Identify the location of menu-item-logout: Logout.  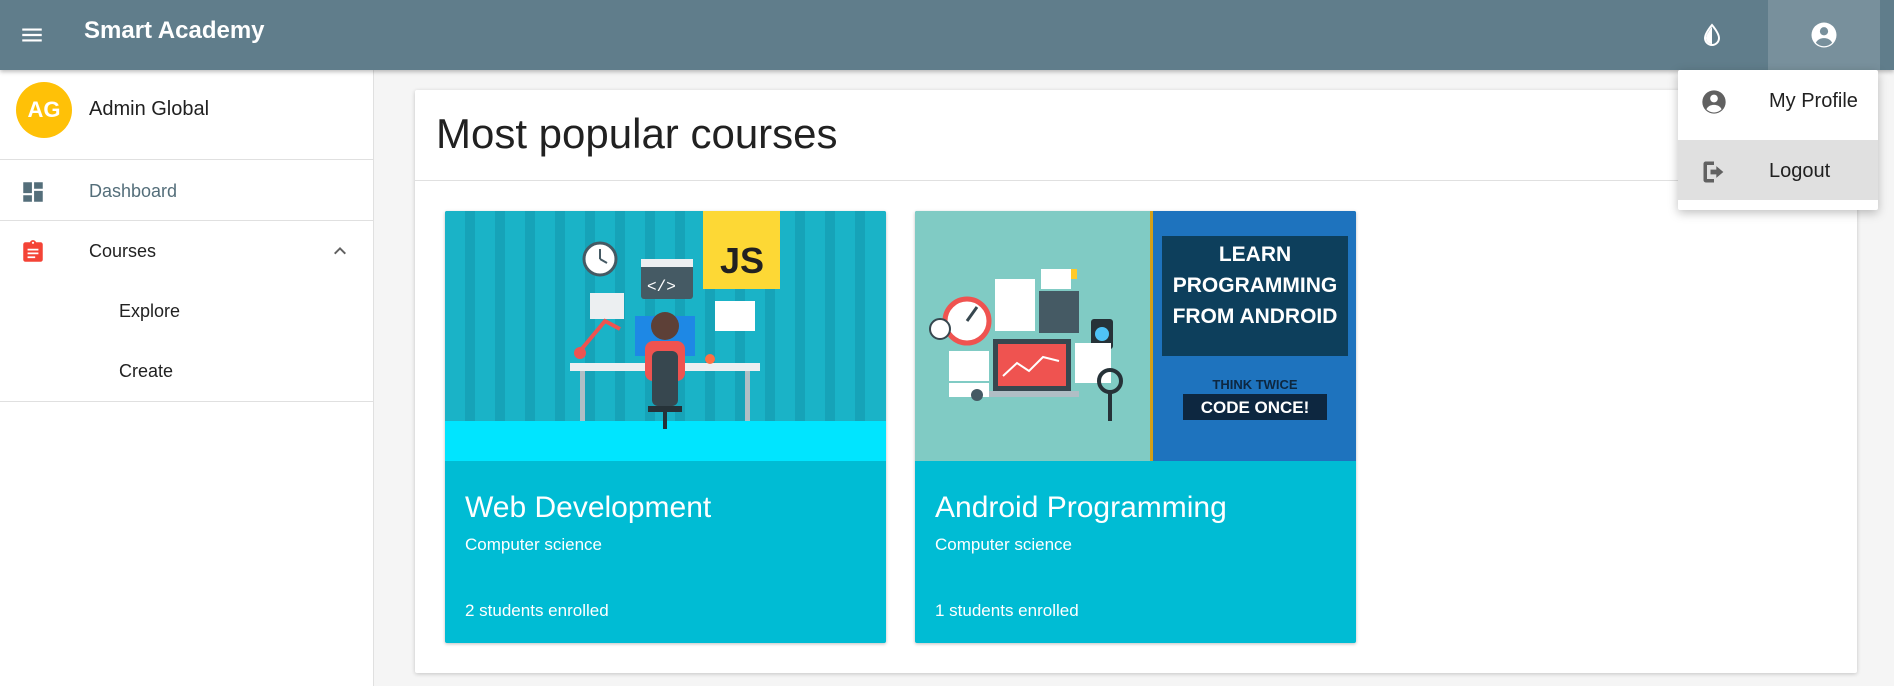
(1778, 170).